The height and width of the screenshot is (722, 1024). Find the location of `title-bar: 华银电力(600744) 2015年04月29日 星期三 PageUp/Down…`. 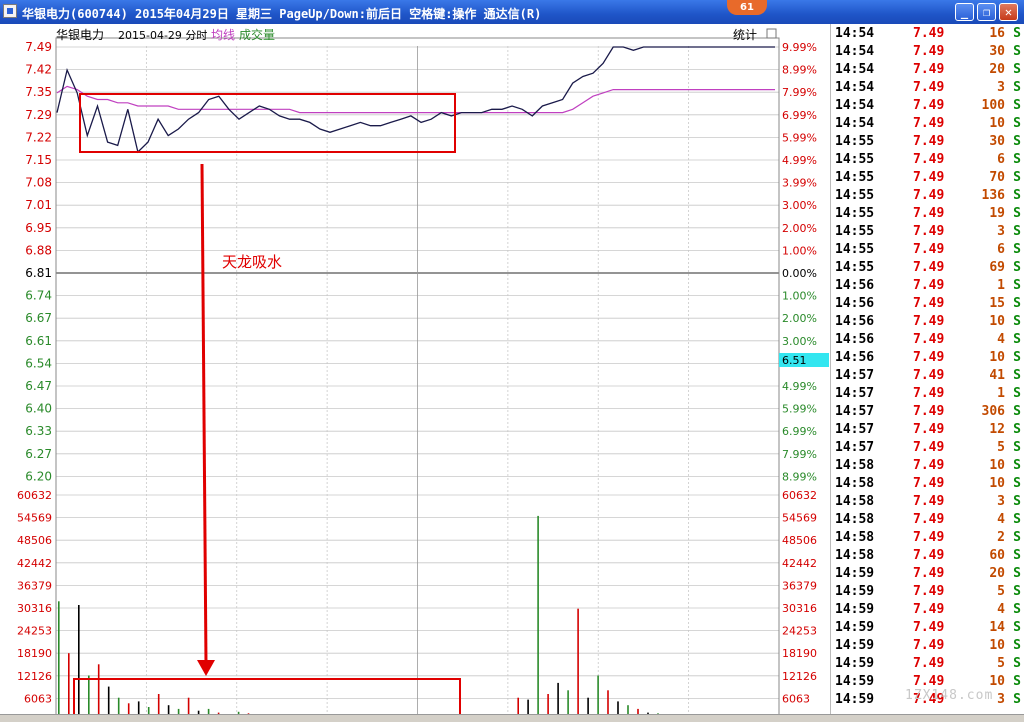

title-bar: 华银电力(600744) 2015年04月29日 星期三 PageUp/Down… is located at coordinates (512, 12).